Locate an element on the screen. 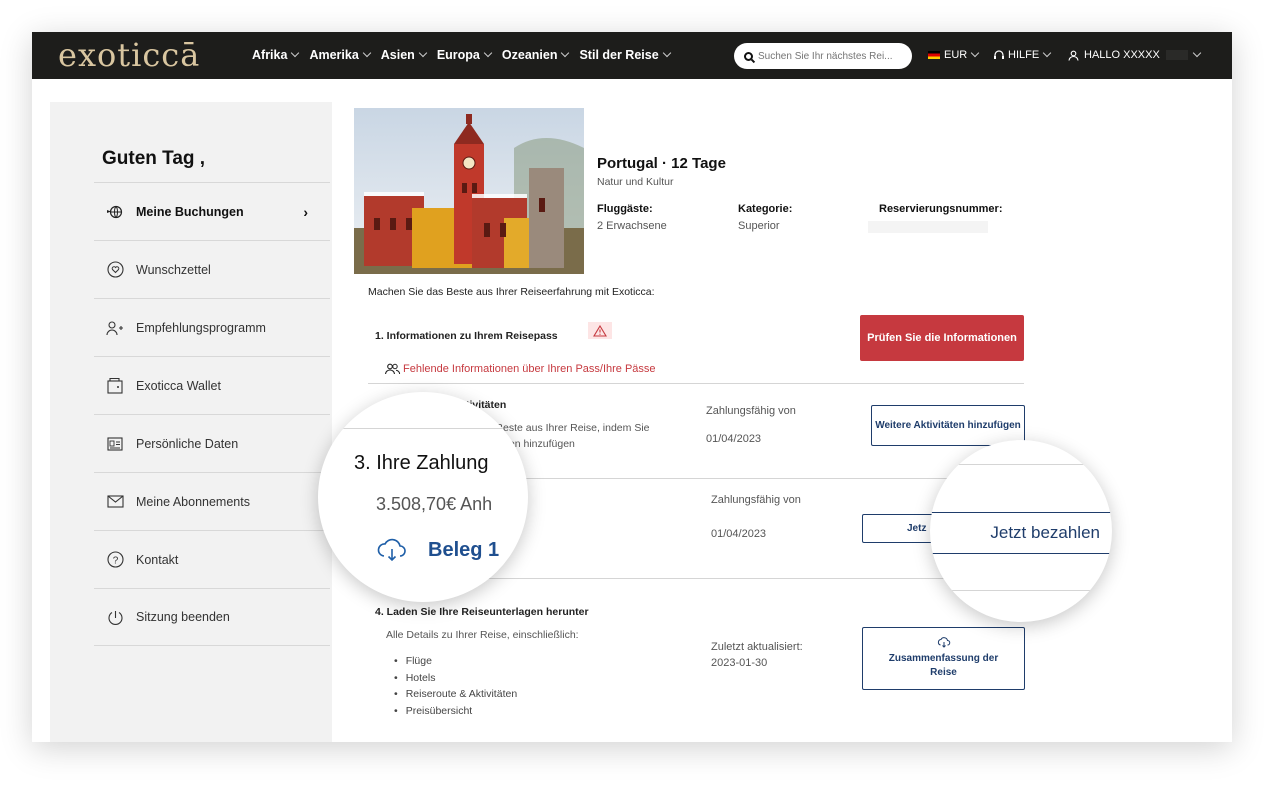 This screenshot has width=1280, height=790. username-redaction is located at coordinates (1176, 55).